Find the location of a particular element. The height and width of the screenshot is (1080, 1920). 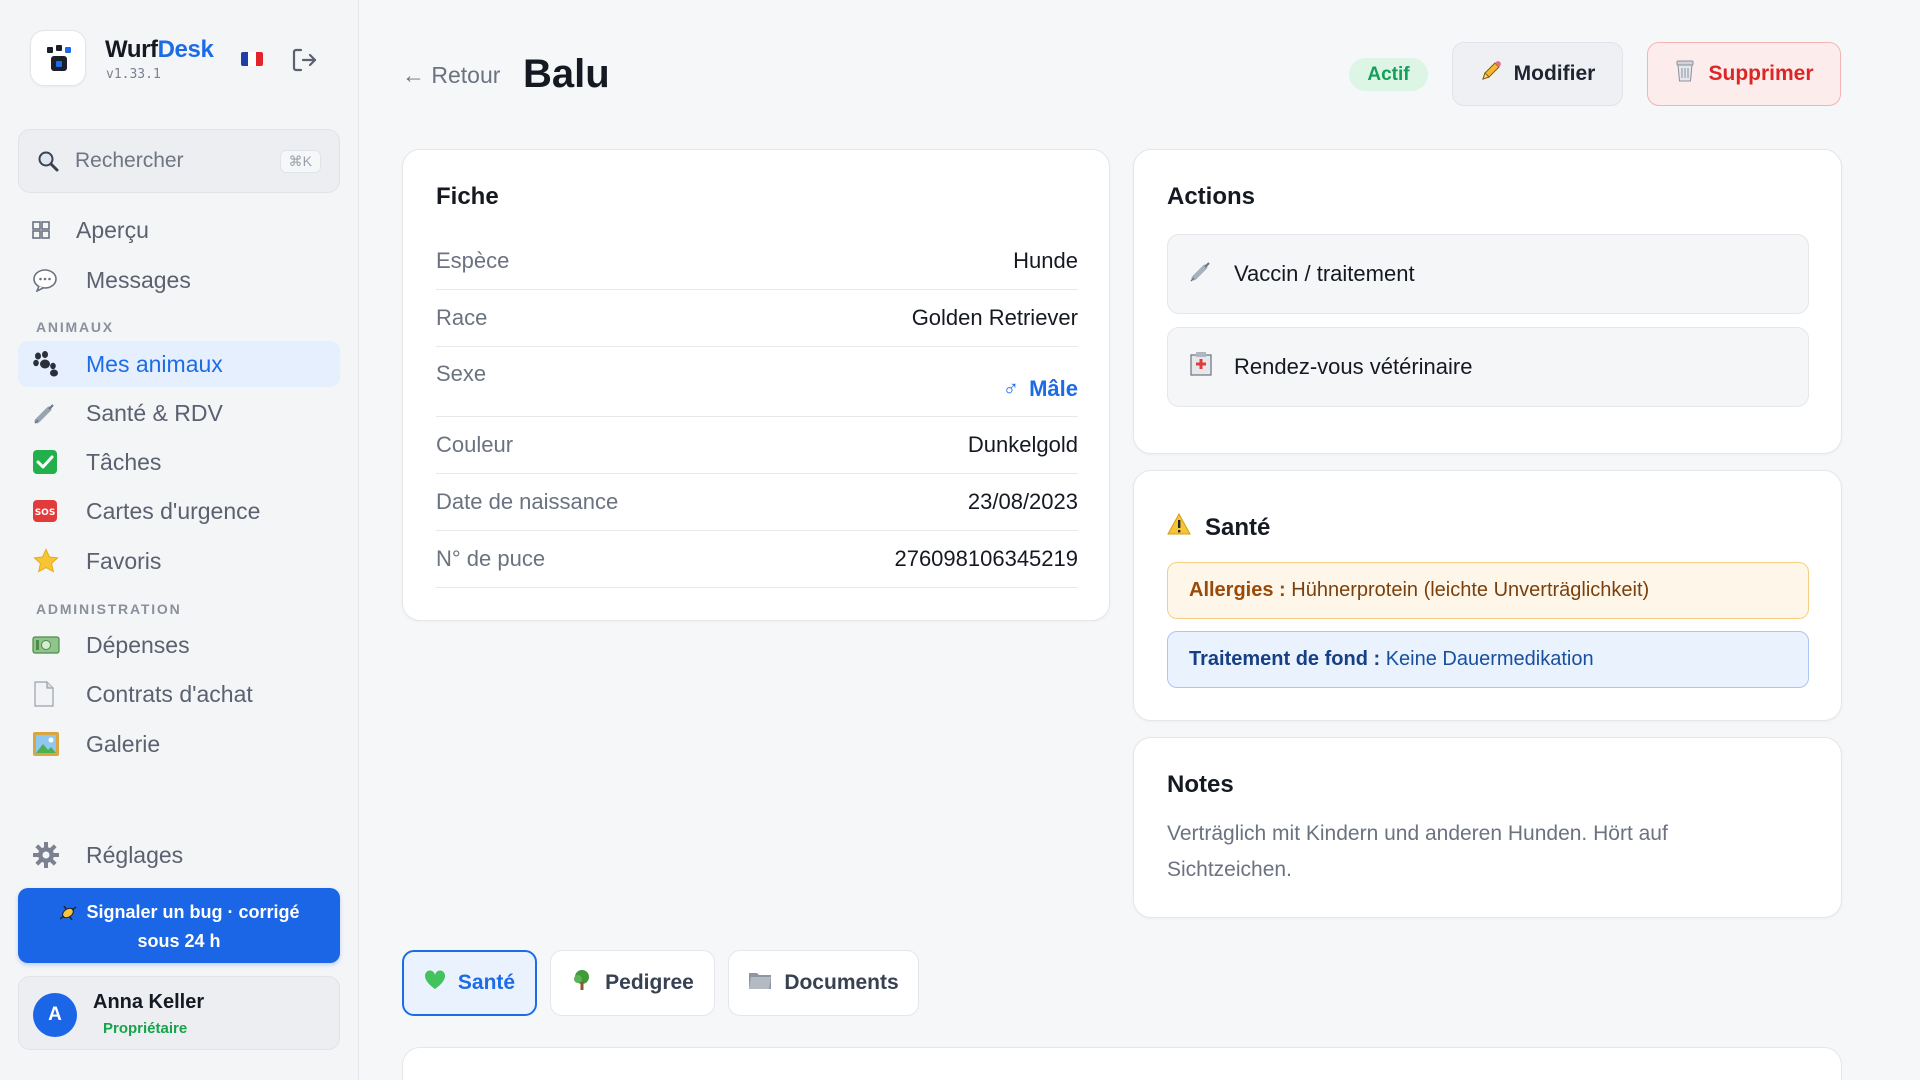

sidebar-item-sante-rdv: Santé & RDV is located at coordinates (179, 413).